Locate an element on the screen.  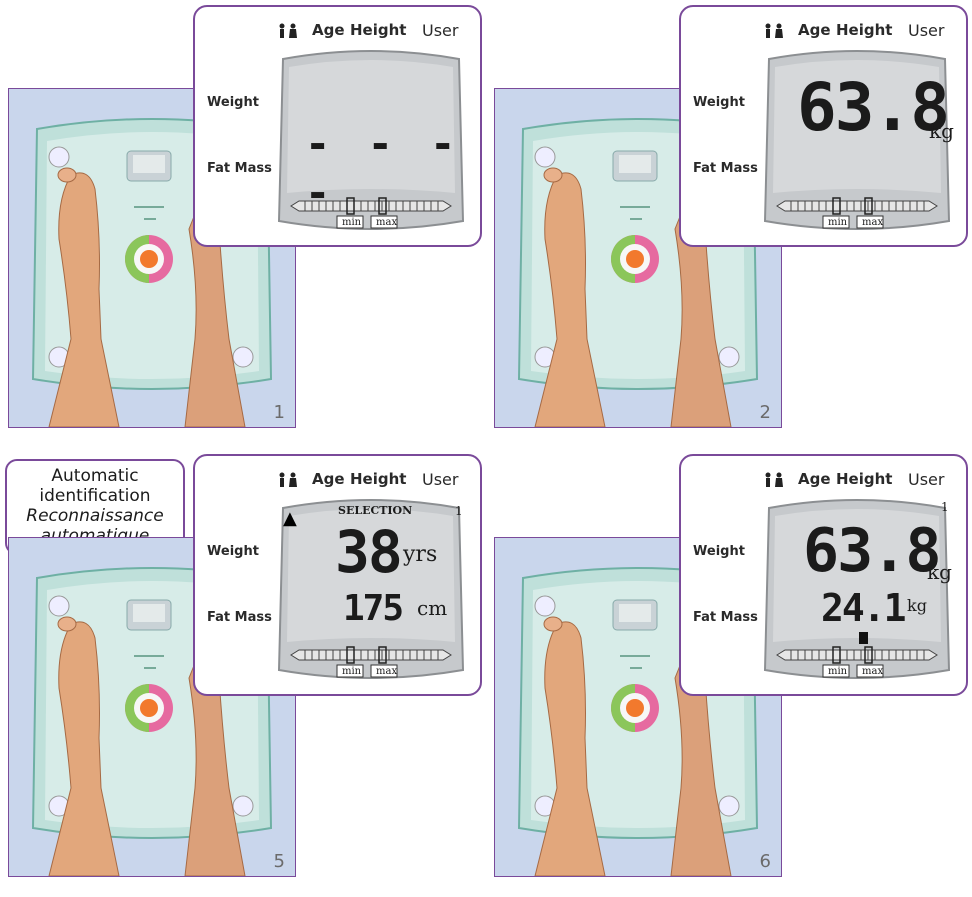
height-unit: cm is located at coordinates (432, 608).